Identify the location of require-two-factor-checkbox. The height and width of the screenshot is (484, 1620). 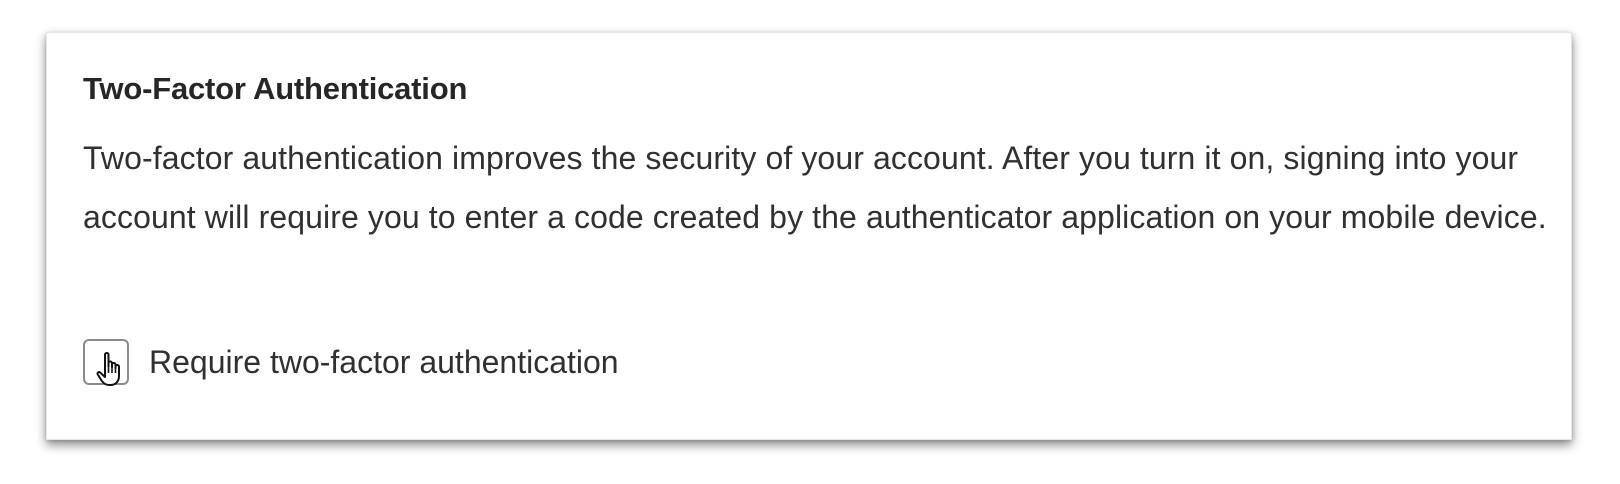
(106, 362).